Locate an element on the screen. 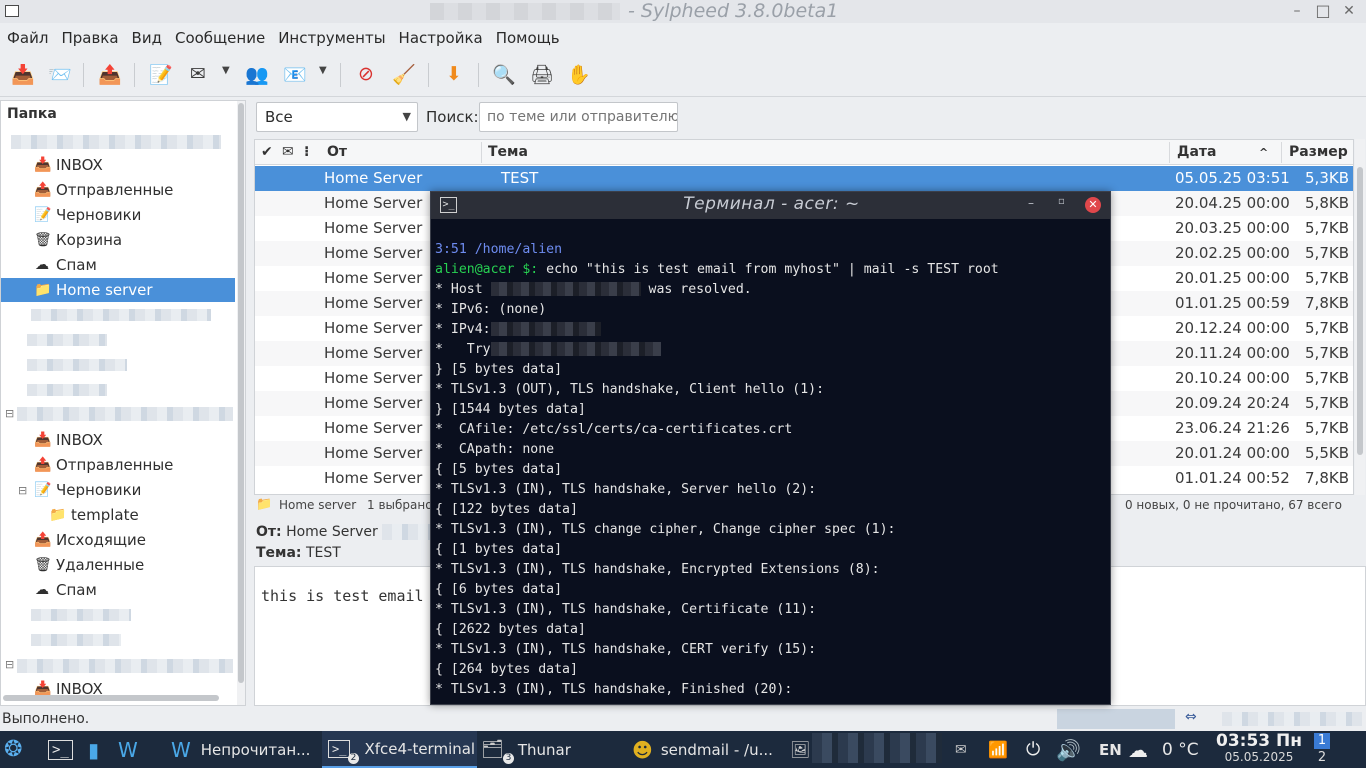  folder-inbox: 📥 INBOX is located at coordinates (118, 165).